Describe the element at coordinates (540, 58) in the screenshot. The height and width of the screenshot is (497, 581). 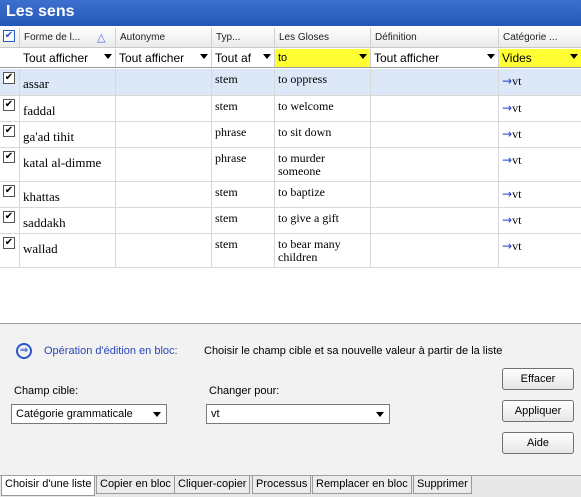
I see `filter-category: Vides` at that location.